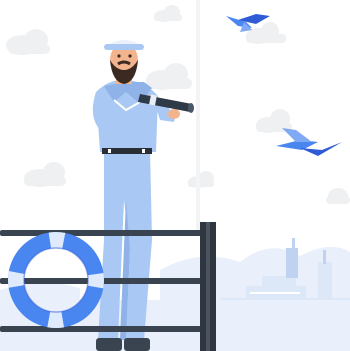 Image resolution: width=350 pixels, height=351 pixels. What do you see at coordinates (309, 142) in the screenshot?
I see `bird-icon` at bounding box center [309, 142].